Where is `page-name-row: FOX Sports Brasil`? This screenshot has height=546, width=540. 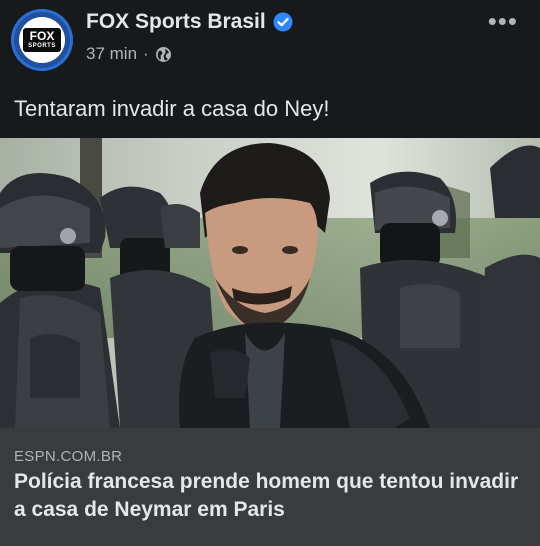 page-name-row: FOX Sports Brasil is located at coordinates (189, 22).